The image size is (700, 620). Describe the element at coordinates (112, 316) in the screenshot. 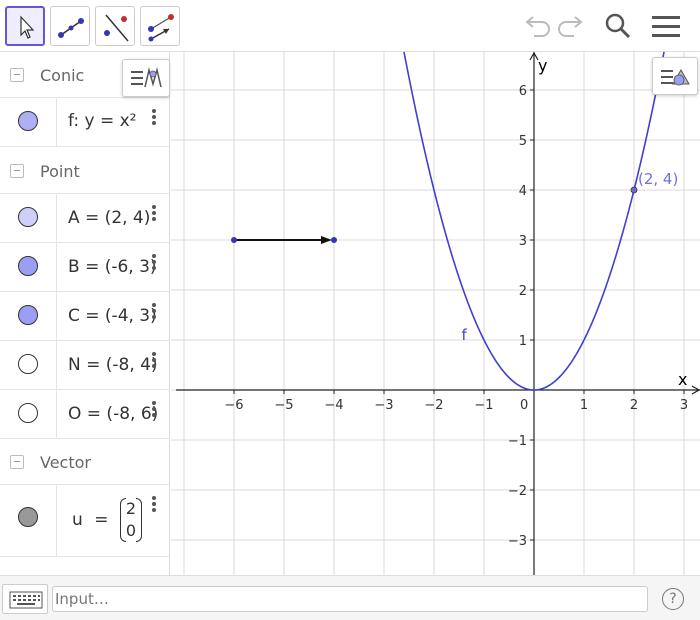

I see `expression-C: C = (-4, 3)` at that location.